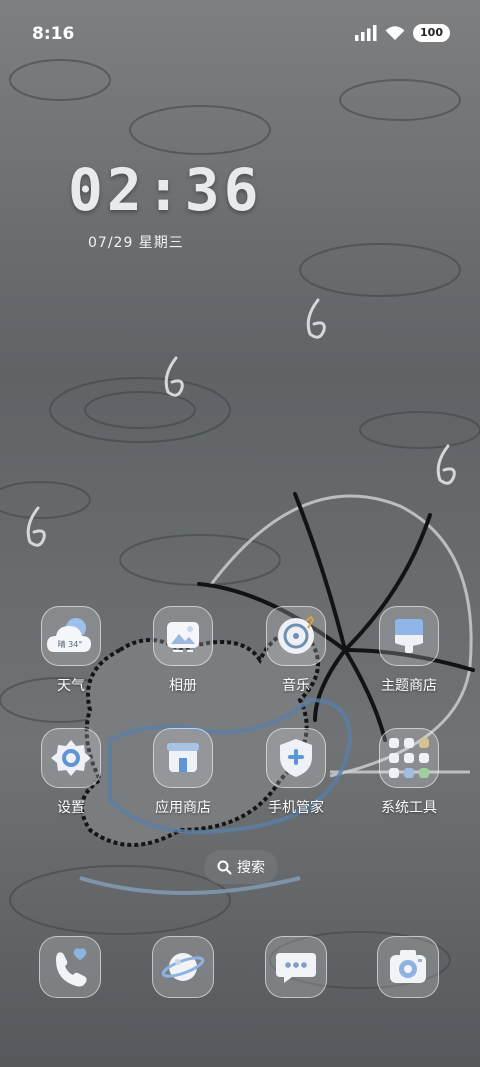  Describe the element at coordinates (240, 32) in the screenshot. I see `status-bar: 8:16 100` at that location.